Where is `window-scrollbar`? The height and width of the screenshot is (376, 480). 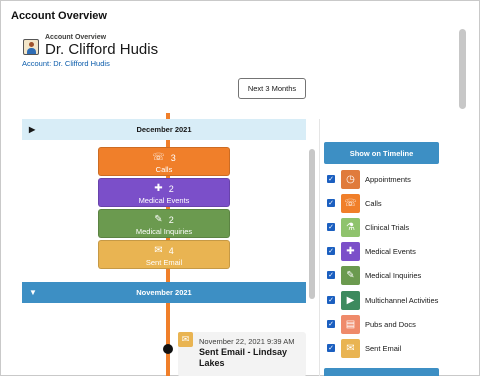 window-scrollbar is located at coordinates (462, 69).